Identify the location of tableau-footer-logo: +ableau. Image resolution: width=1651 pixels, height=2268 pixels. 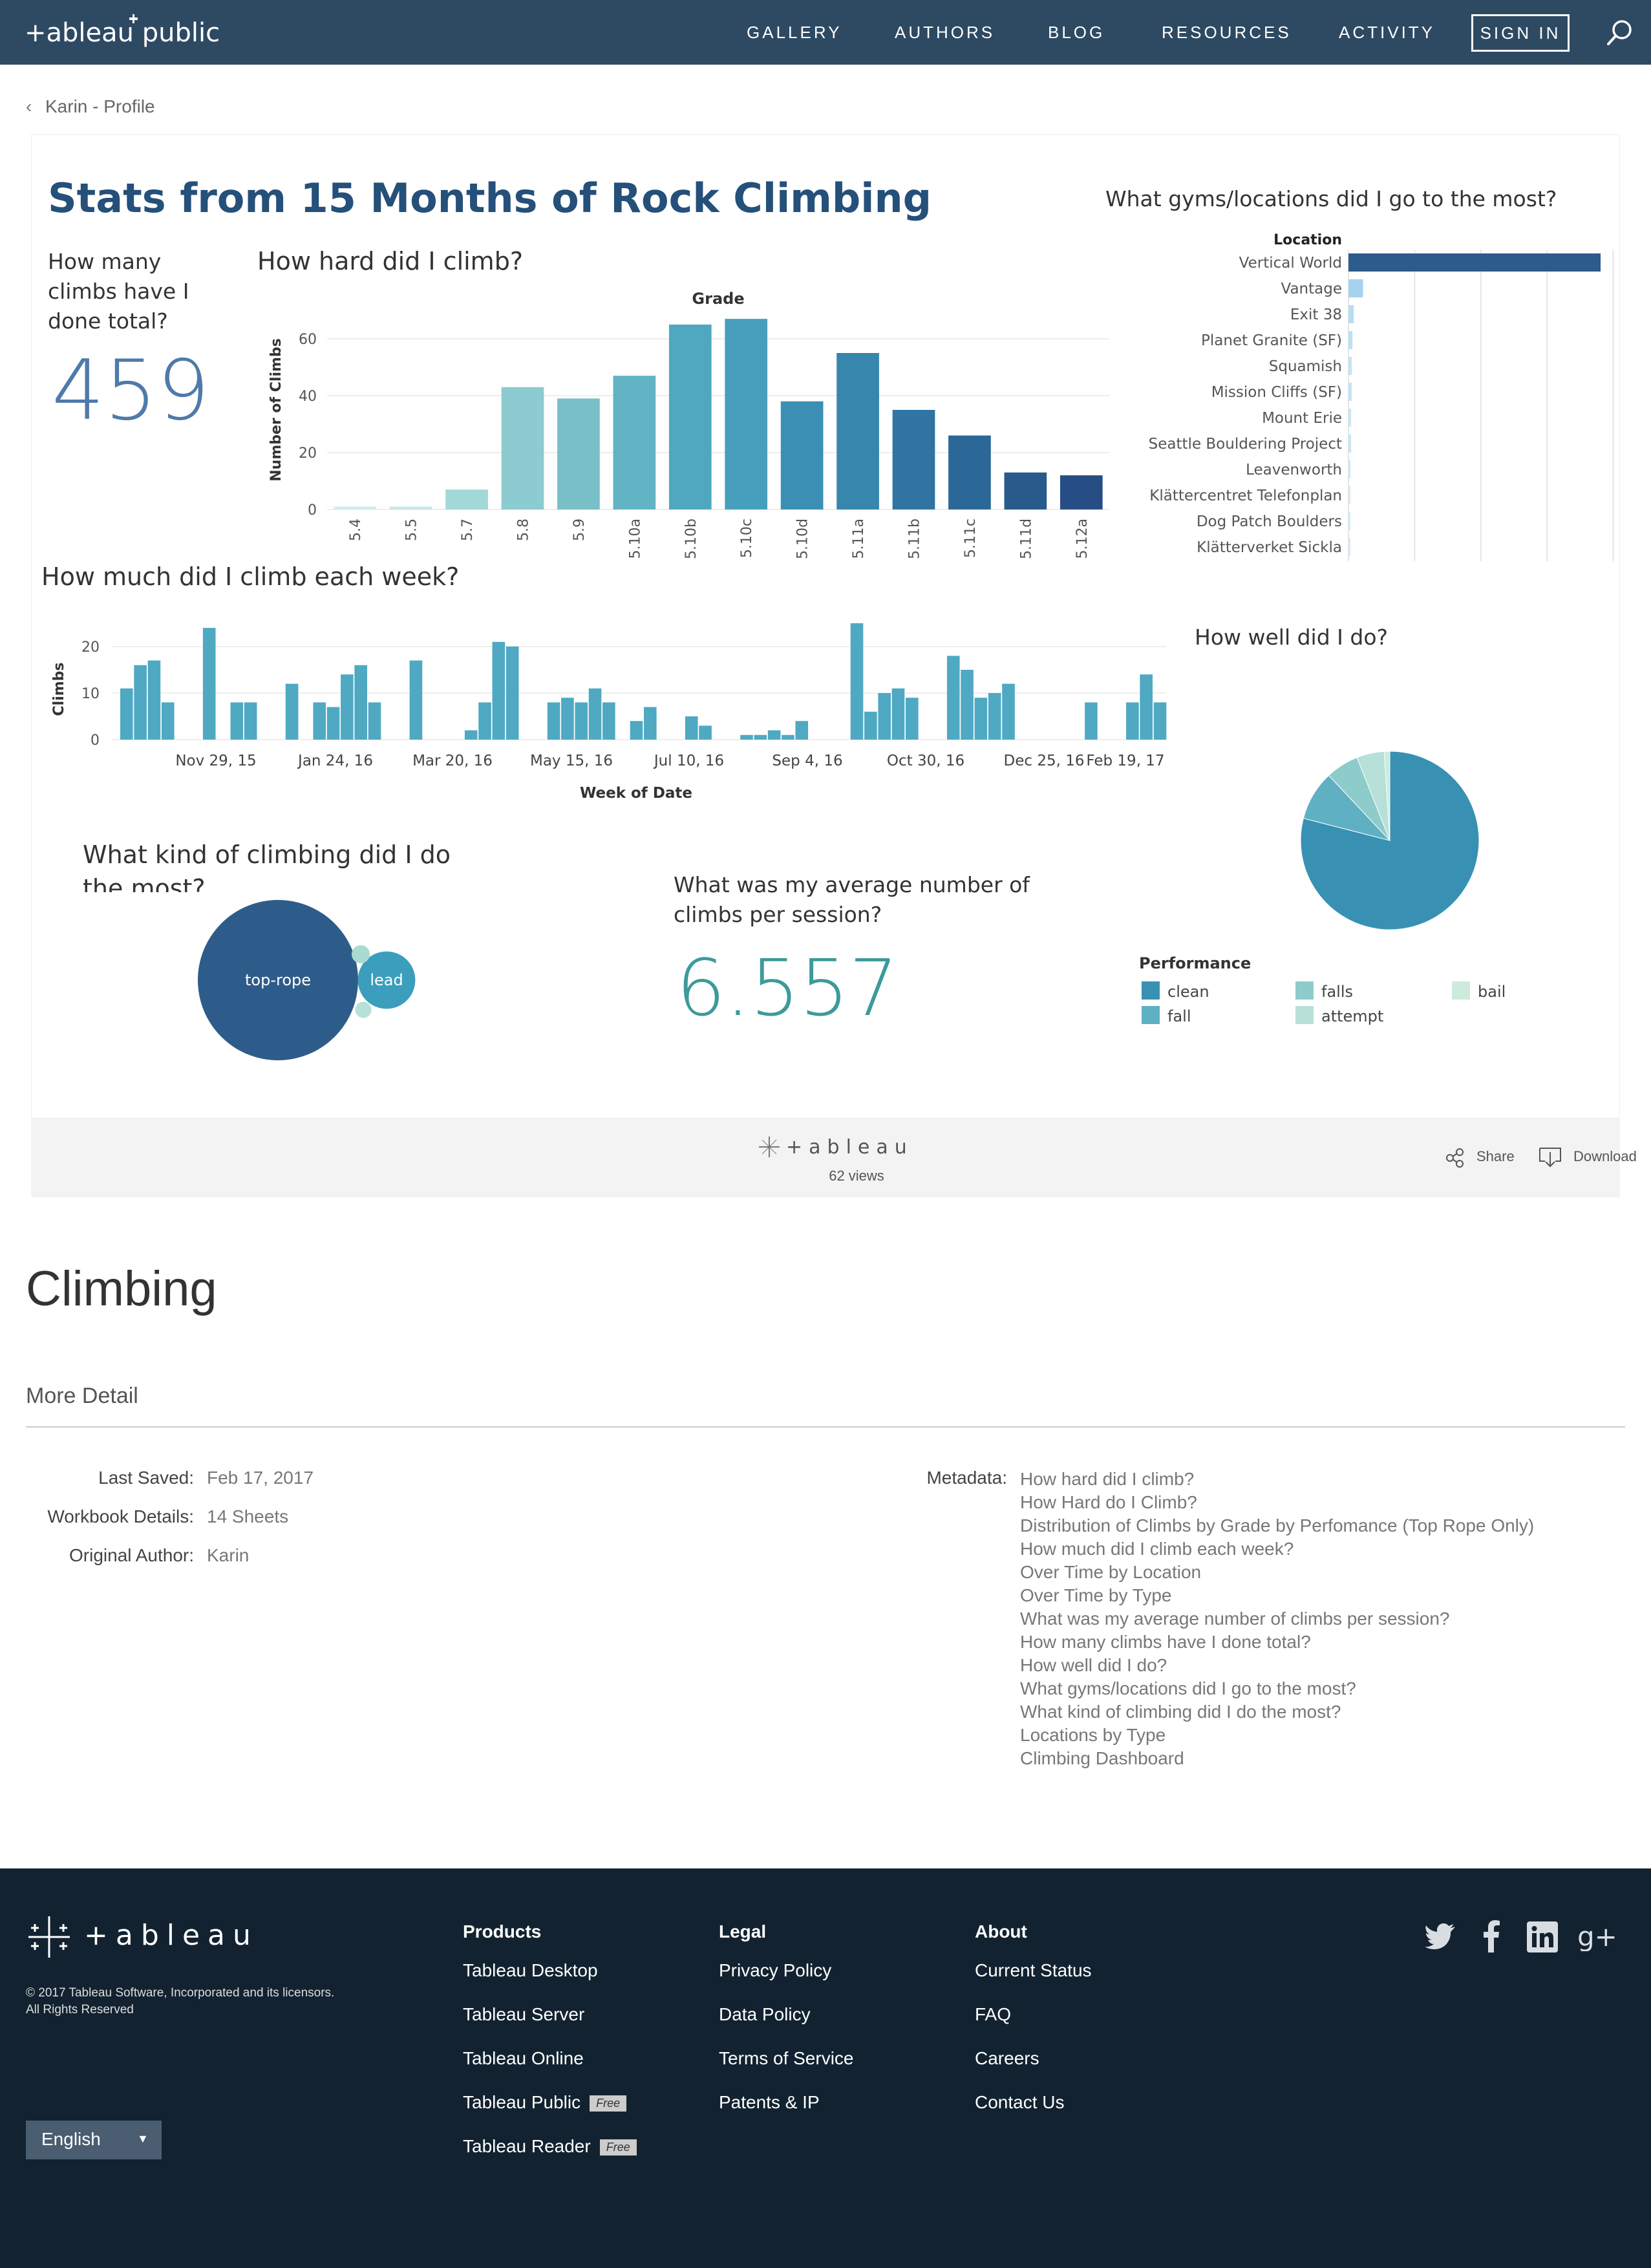
(858, 1147).